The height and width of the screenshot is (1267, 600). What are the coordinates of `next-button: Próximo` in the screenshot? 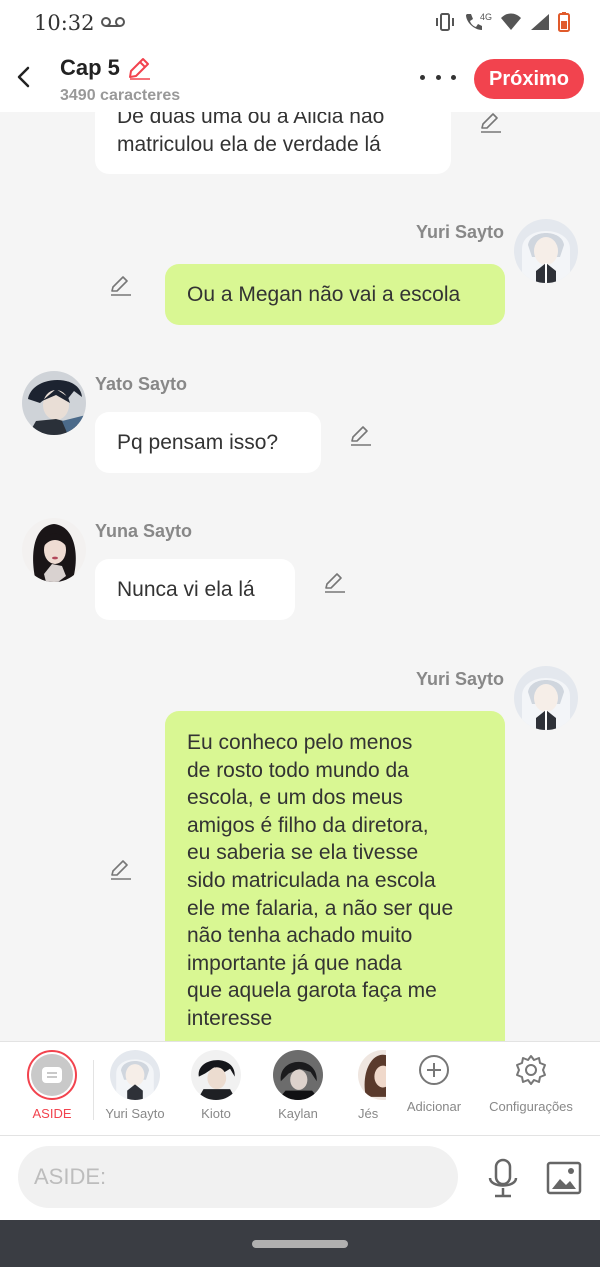 It's located at (529, 79).